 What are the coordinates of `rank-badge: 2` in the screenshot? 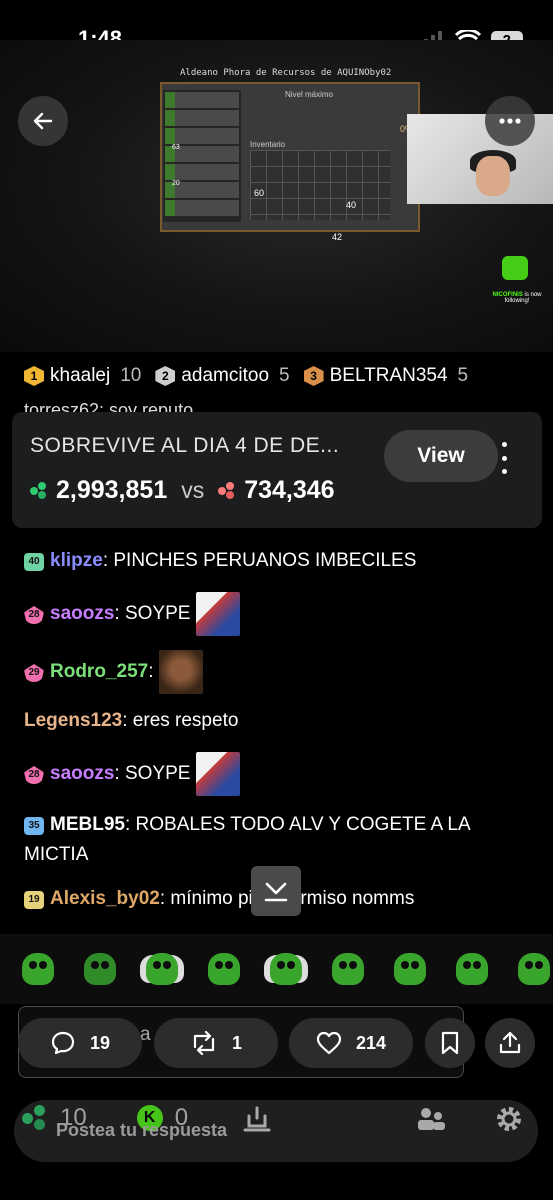 It's located at (165, 376).